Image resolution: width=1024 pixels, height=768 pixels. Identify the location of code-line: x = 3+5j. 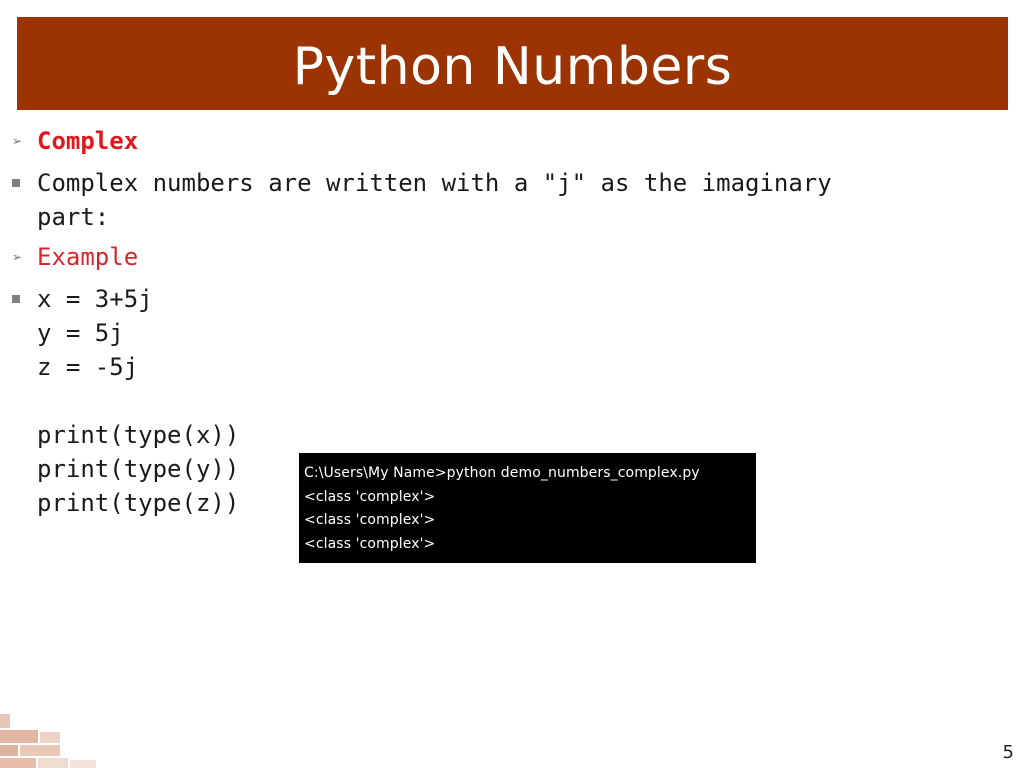
(95, 299).